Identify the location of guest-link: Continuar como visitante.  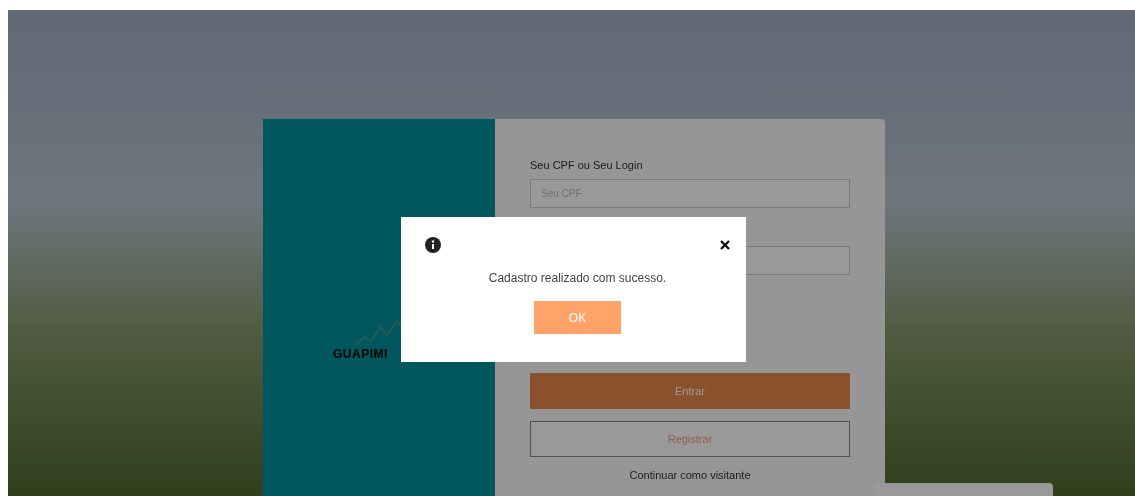
(690, 475).